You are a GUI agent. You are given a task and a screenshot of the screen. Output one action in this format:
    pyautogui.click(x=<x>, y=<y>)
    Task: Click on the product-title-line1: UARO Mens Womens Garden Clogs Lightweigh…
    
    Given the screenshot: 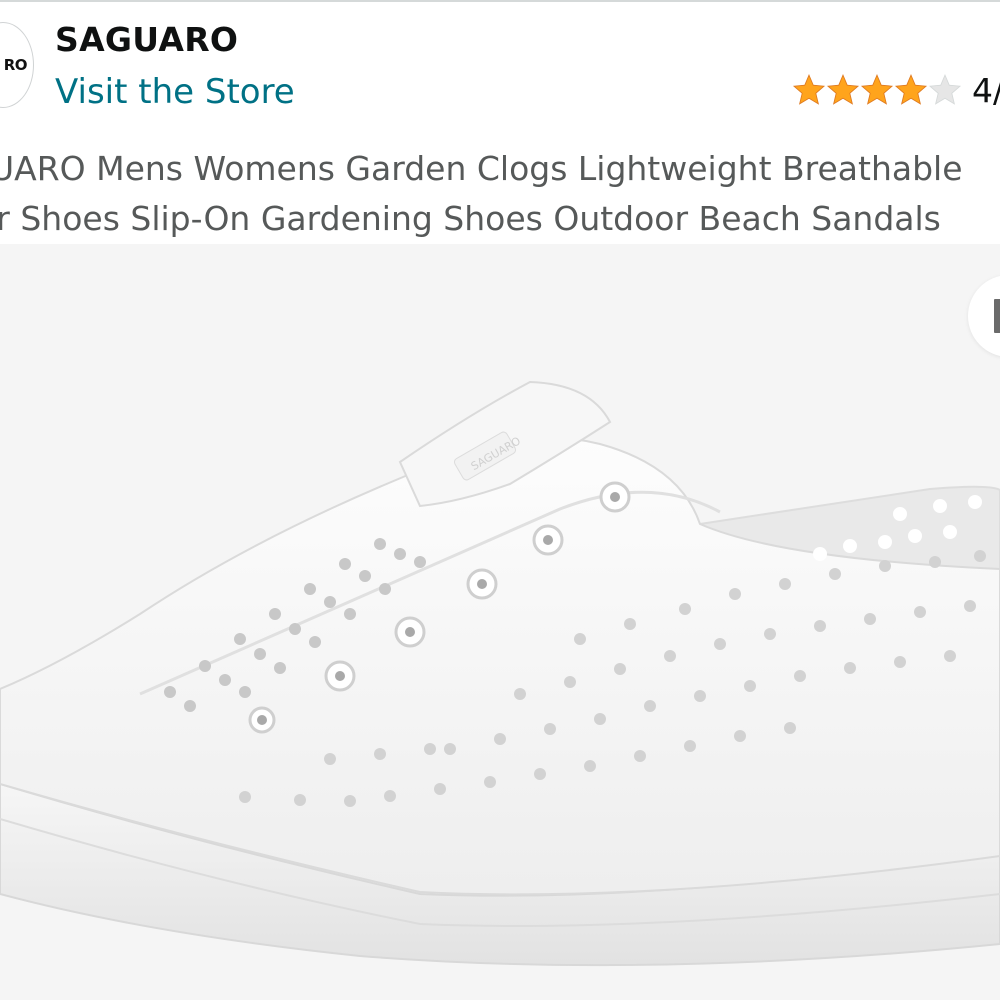 What is the action you would take?
    pyautogui.click(x=481, y=168)
    